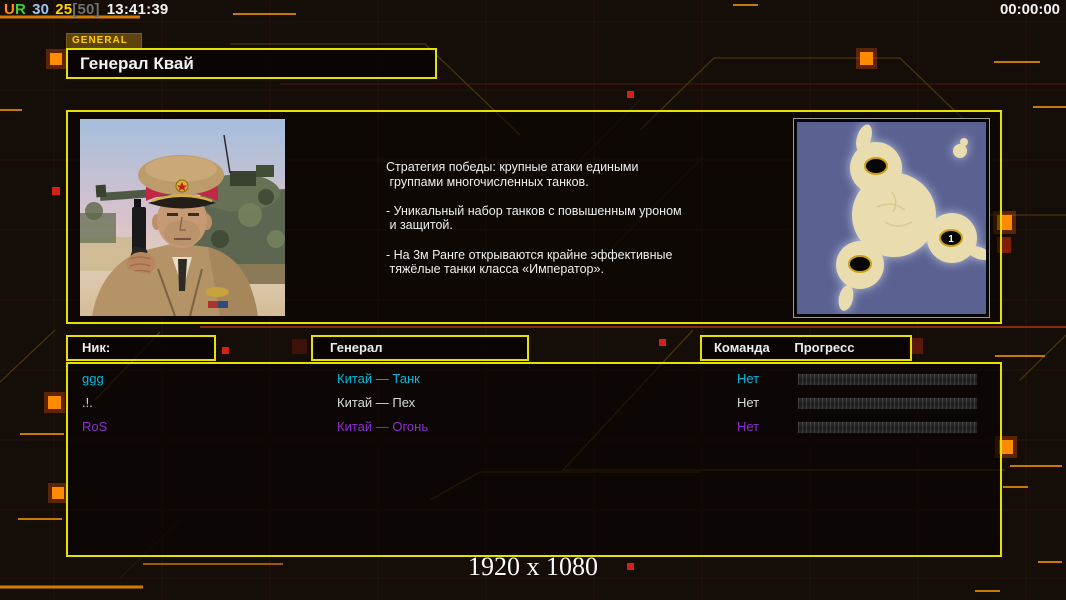 The height and width of the screenshot is (600, 1066). I want to click on status-flag-r: R, so click(21, 9).